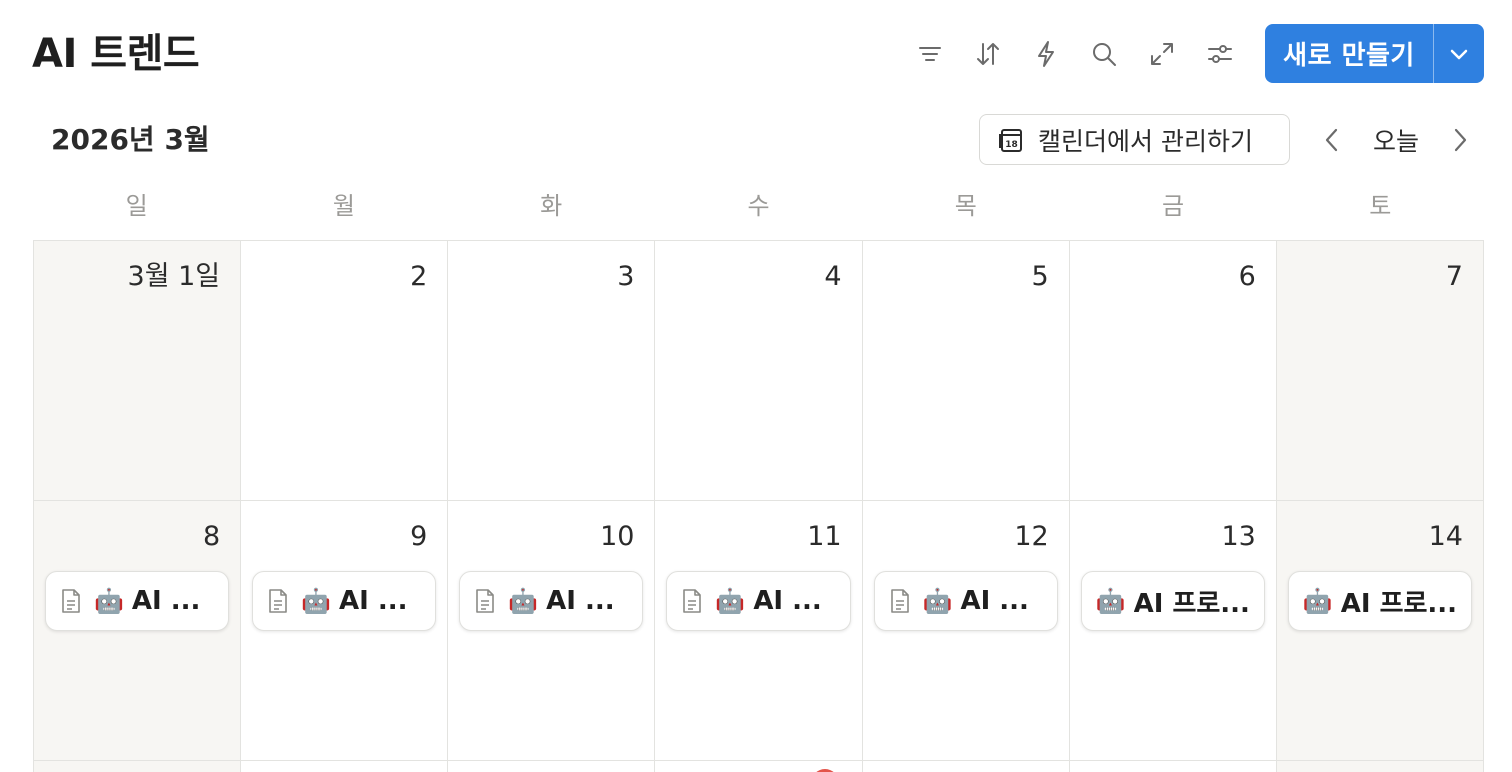 The height and width of the screenshot is (772, 1512). What do you see at coordinates (1040, 276) in the screenshot?
I see `day-number: 5` at bounding box center [1040, 276].